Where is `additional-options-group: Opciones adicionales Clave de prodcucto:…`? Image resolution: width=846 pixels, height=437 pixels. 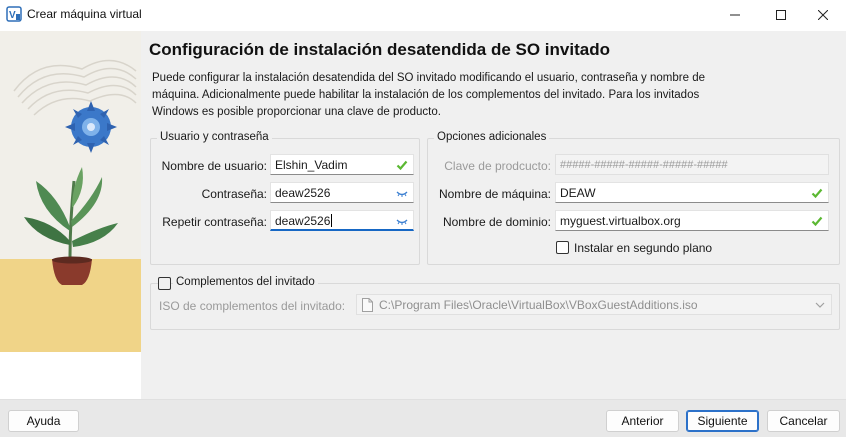
additional-options-group: Opciones adicionales Clave de prodcucto:… is located at coordinates (633, 198).